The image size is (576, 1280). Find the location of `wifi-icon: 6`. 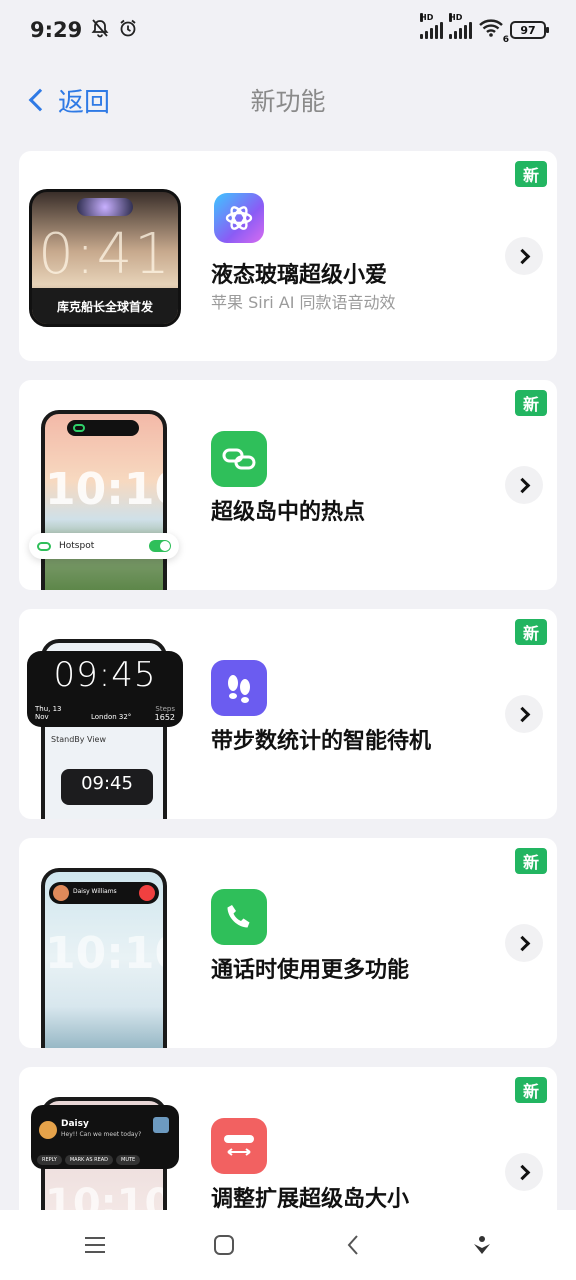

wifi-icon: 6 is located at coordinates (493, 31).